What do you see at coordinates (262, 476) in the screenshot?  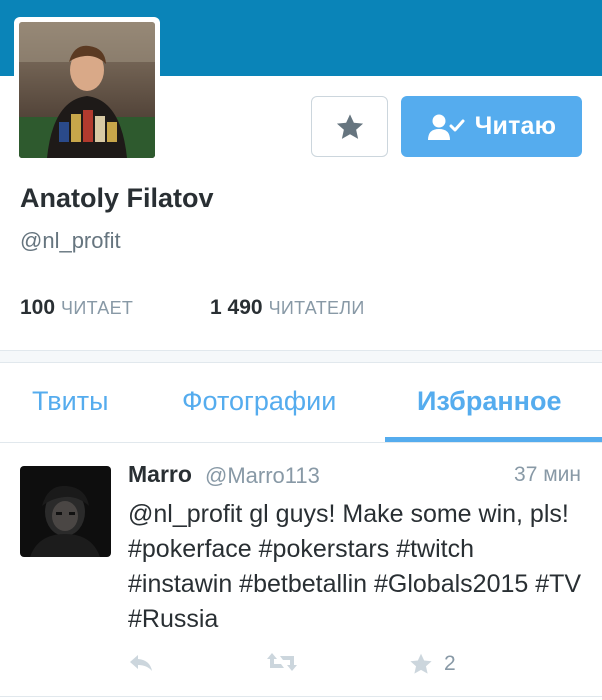 I see `tweet-author-handle: @Marro113` at bounding box center [262, 476].